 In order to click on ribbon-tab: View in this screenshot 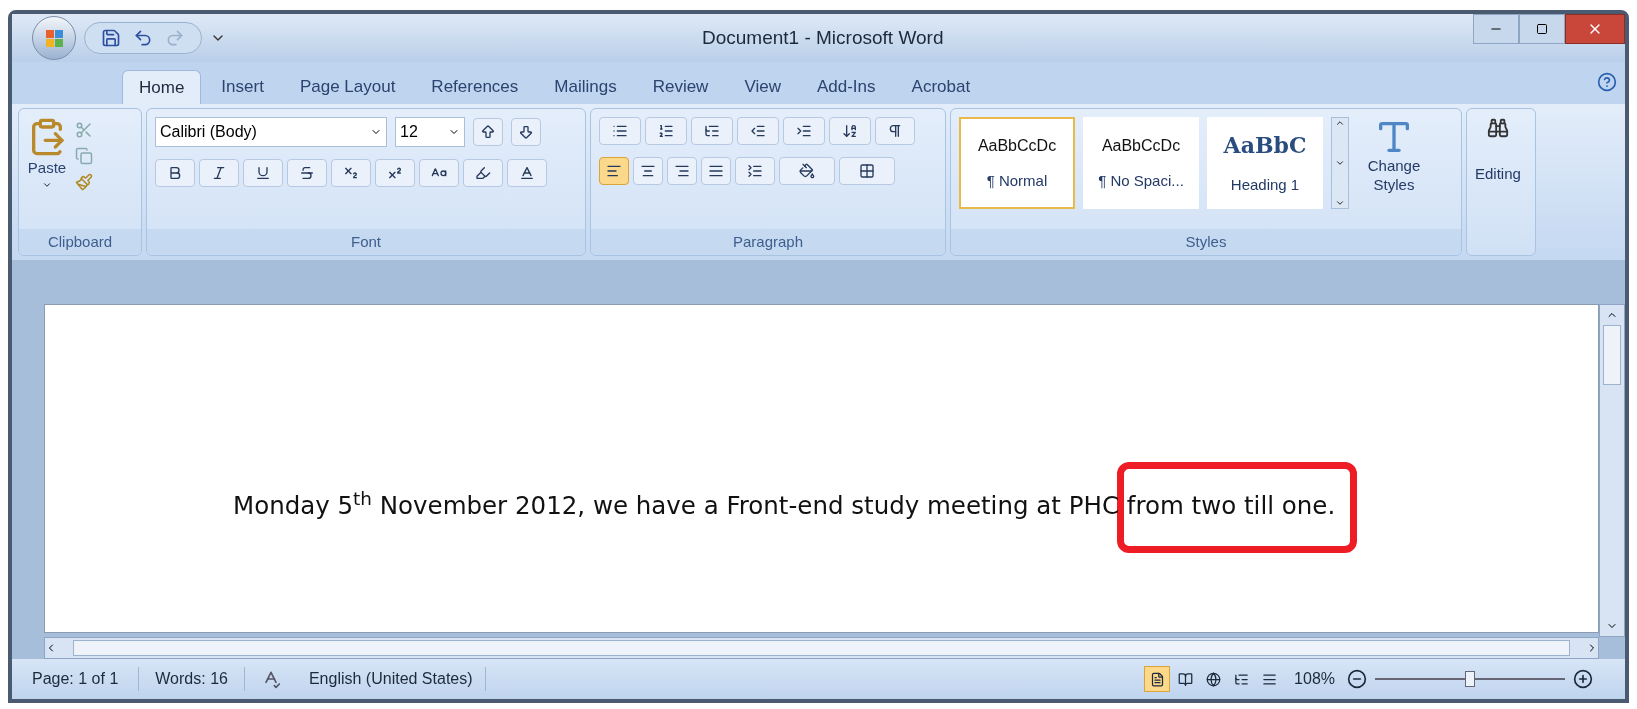, I will do `click(762, 87)`.